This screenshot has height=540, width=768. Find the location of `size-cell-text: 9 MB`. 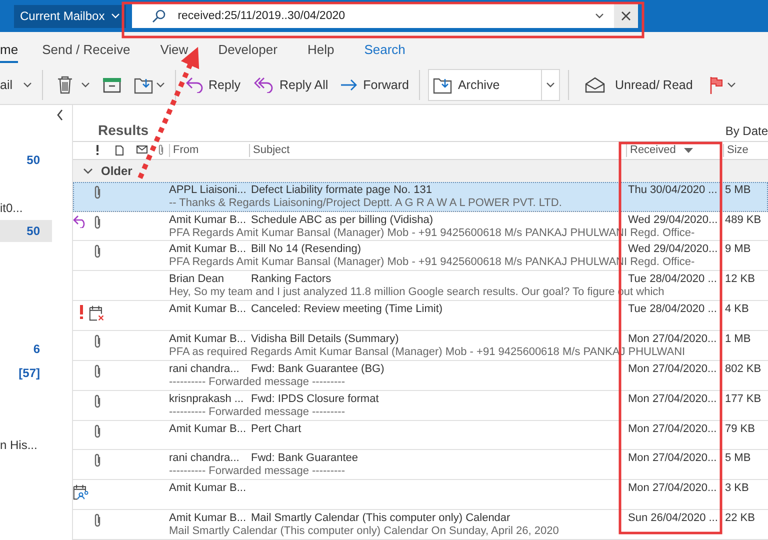

size-cell-text: 9 MB is located at coordinates (738, 249).